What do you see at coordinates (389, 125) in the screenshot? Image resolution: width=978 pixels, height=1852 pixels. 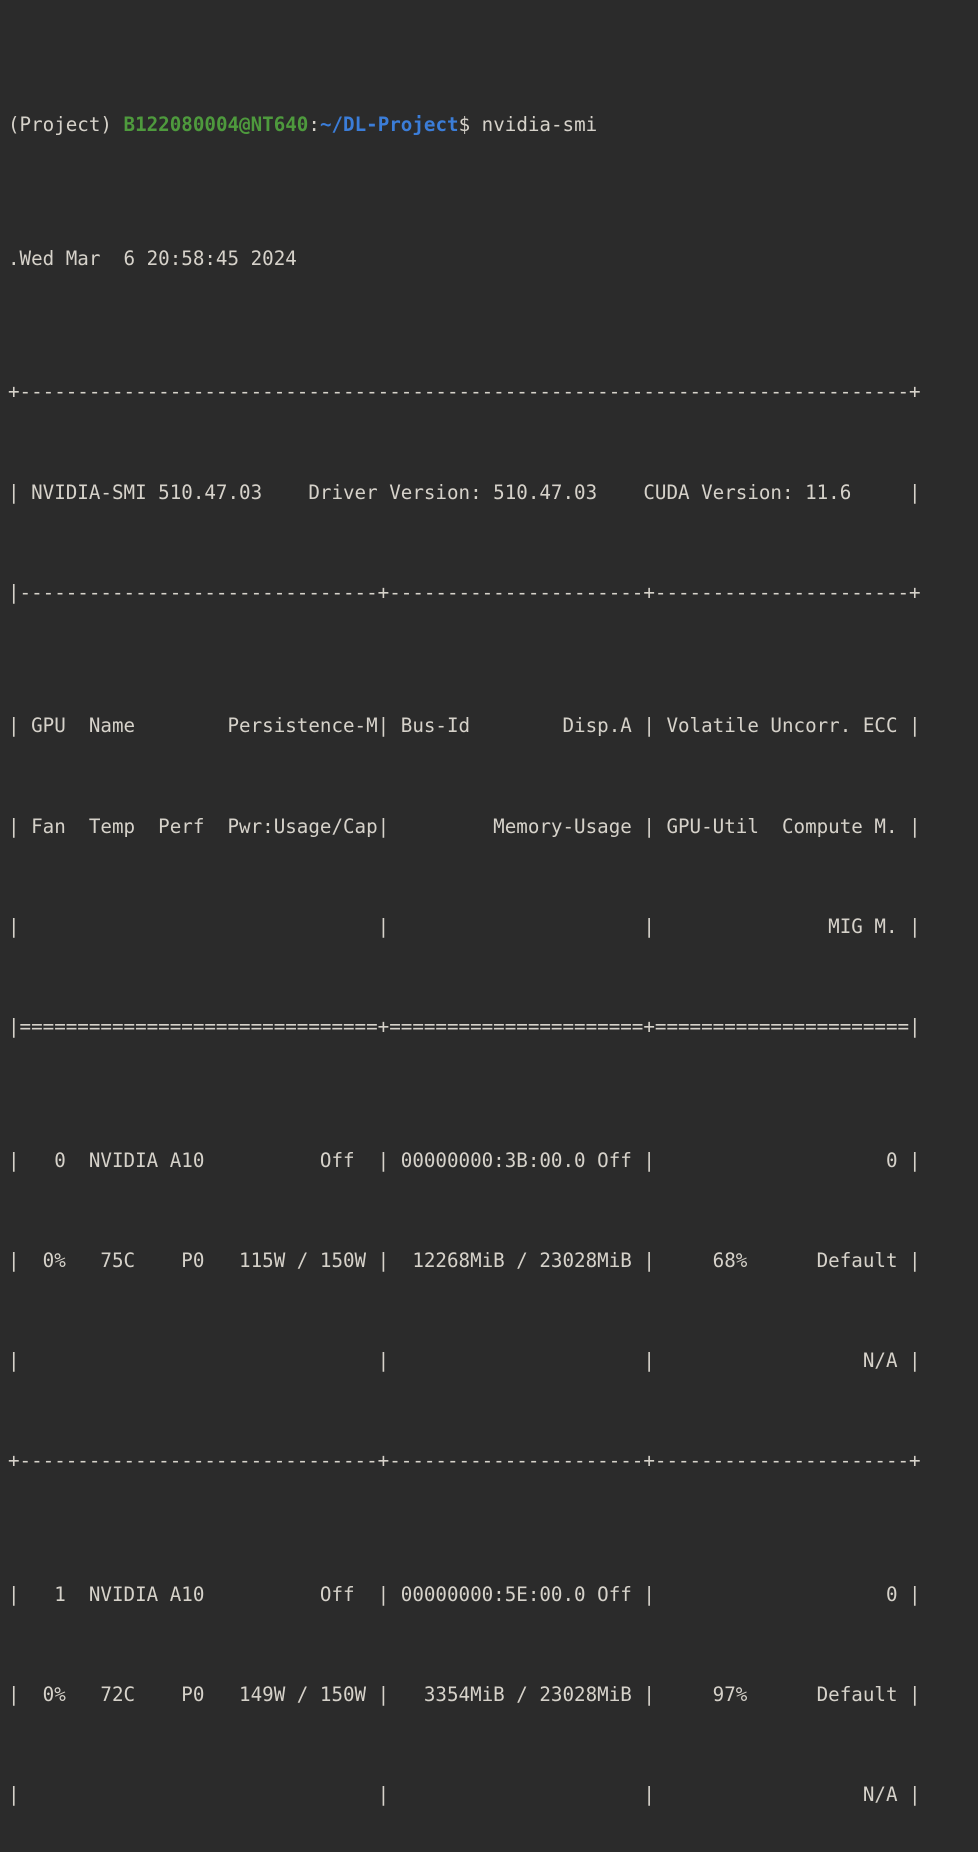 I see `prompt-path: ~/DL-Project` at bounding box center [389, 125].